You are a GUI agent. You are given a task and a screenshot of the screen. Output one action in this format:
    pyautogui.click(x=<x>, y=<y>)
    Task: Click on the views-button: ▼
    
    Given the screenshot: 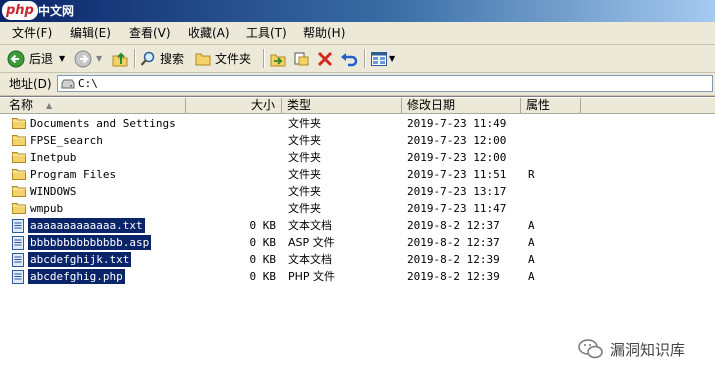 What is the action you would take?
    pyautogui.click(x=383, y=58)
    